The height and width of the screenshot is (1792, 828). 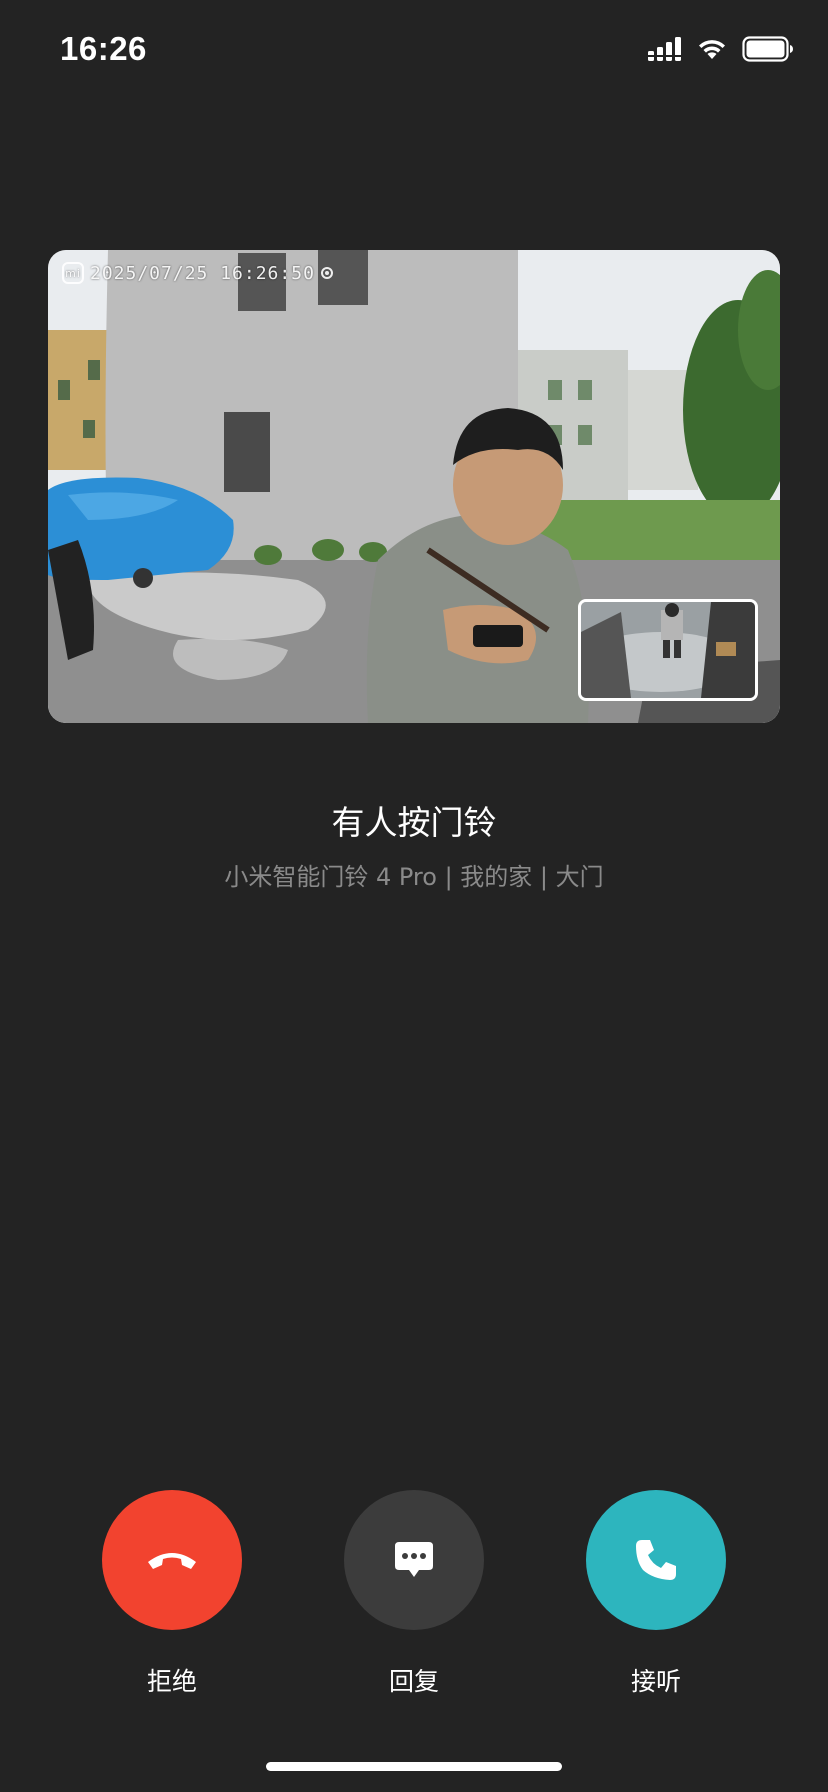 I want to click on video-timestamp: mi 2025/07/25 16:26:50, so click(x=197, y=273).